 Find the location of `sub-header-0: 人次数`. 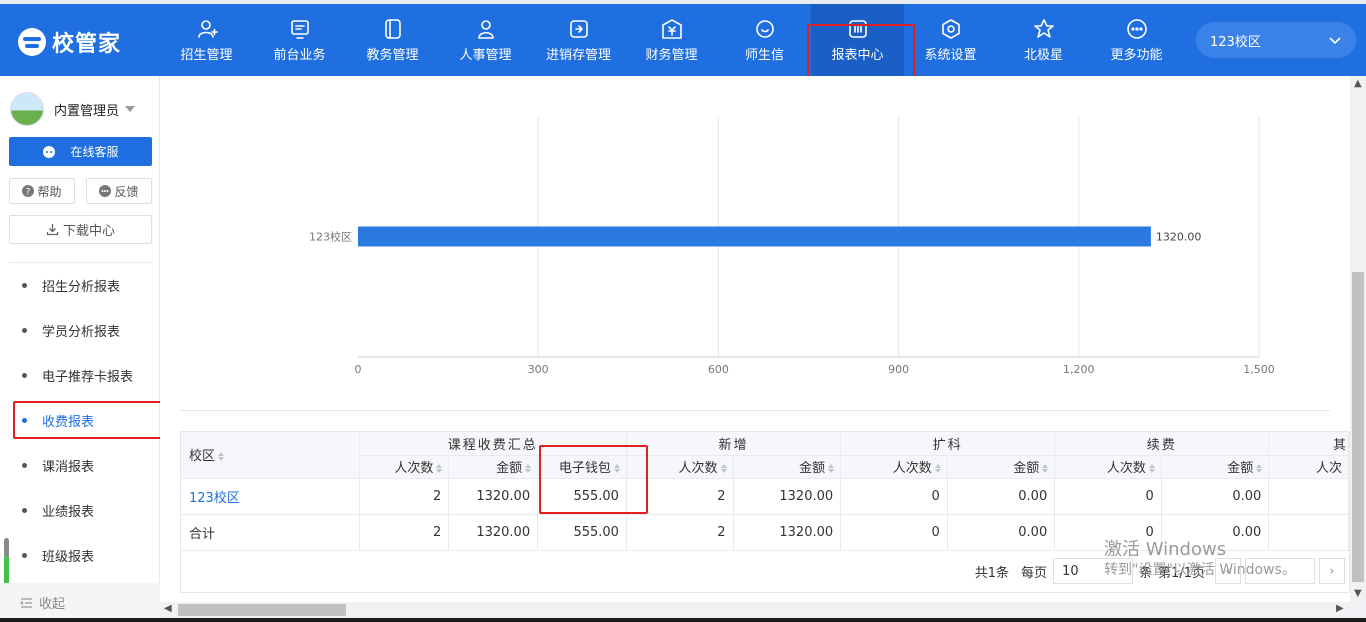

sub-header-0: 人次数 is located at coordinates (404, 467).